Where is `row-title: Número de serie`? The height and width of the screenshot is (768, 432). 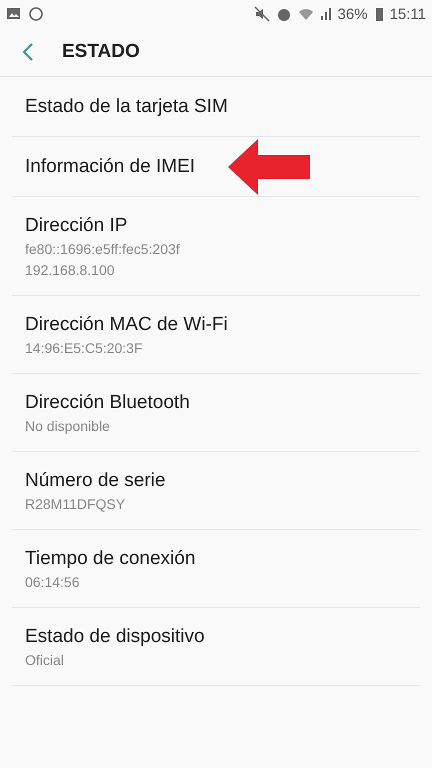 row-title: Número de serie is located at coordinates (95, 481).